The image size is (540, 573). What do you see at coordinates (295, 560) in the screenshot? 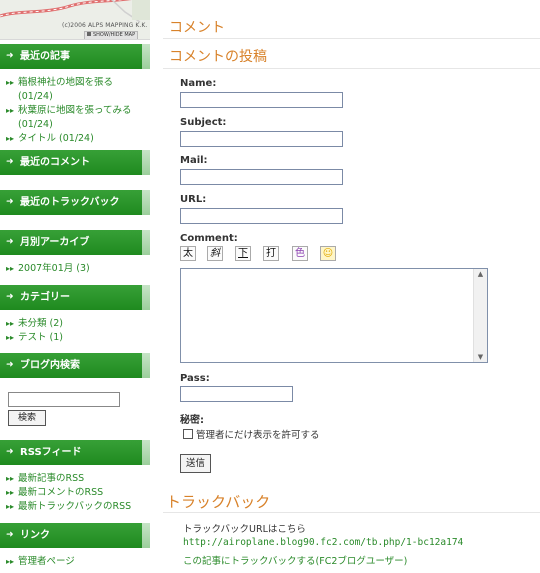
I see `trackback-link: この記事にトラックバックする(FC2ブログユーザー)` at bounding box center [295, 560].